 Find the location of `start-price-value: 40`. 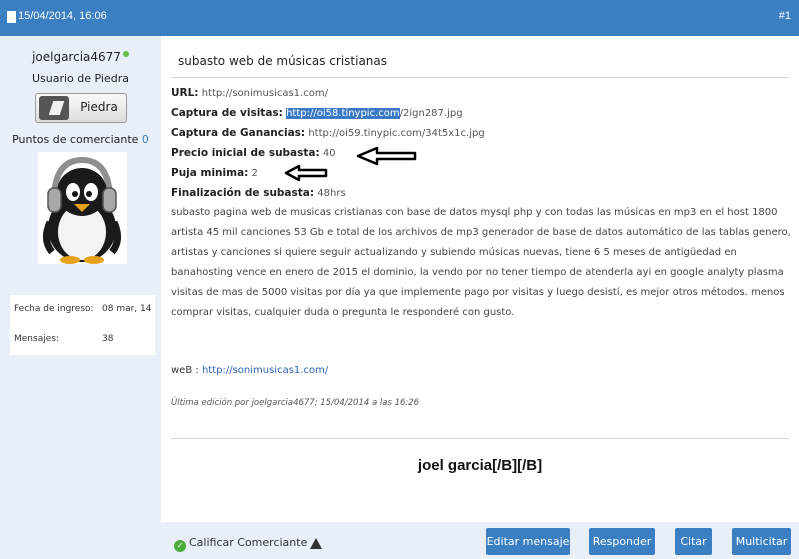

start-price-value: 40 is located at coordinates (329, 153).